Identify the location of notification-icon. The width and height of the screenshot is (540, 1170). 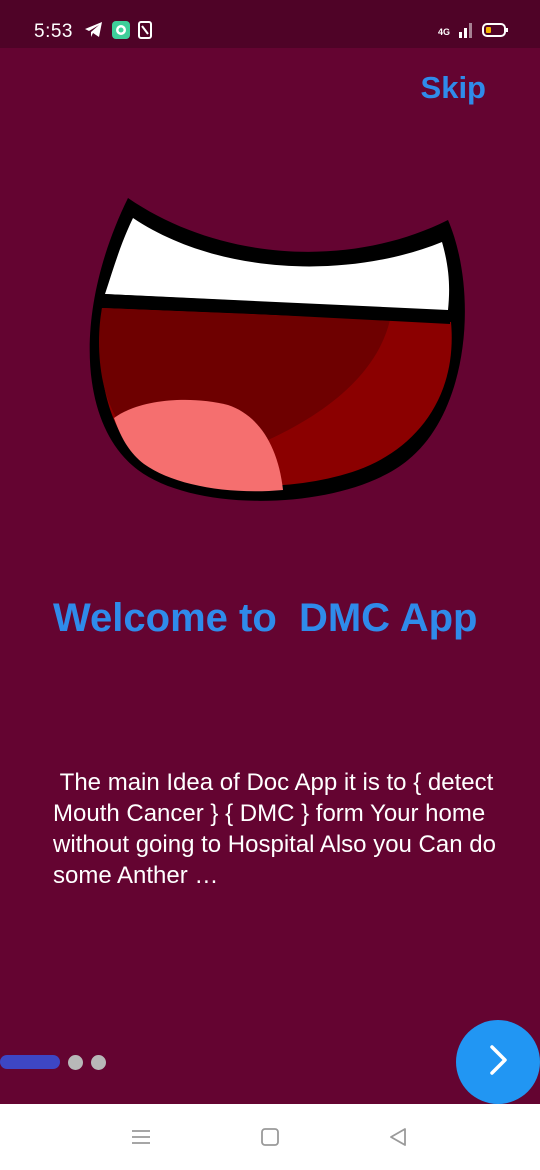
(145, 32).